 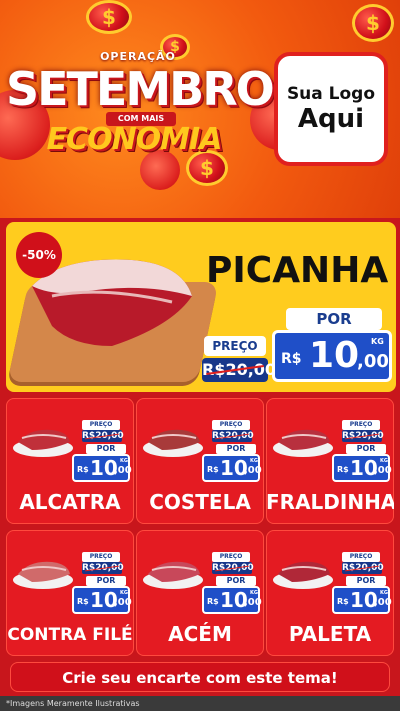 I want to click on price-integer: 10, so click(x=334, y=355).